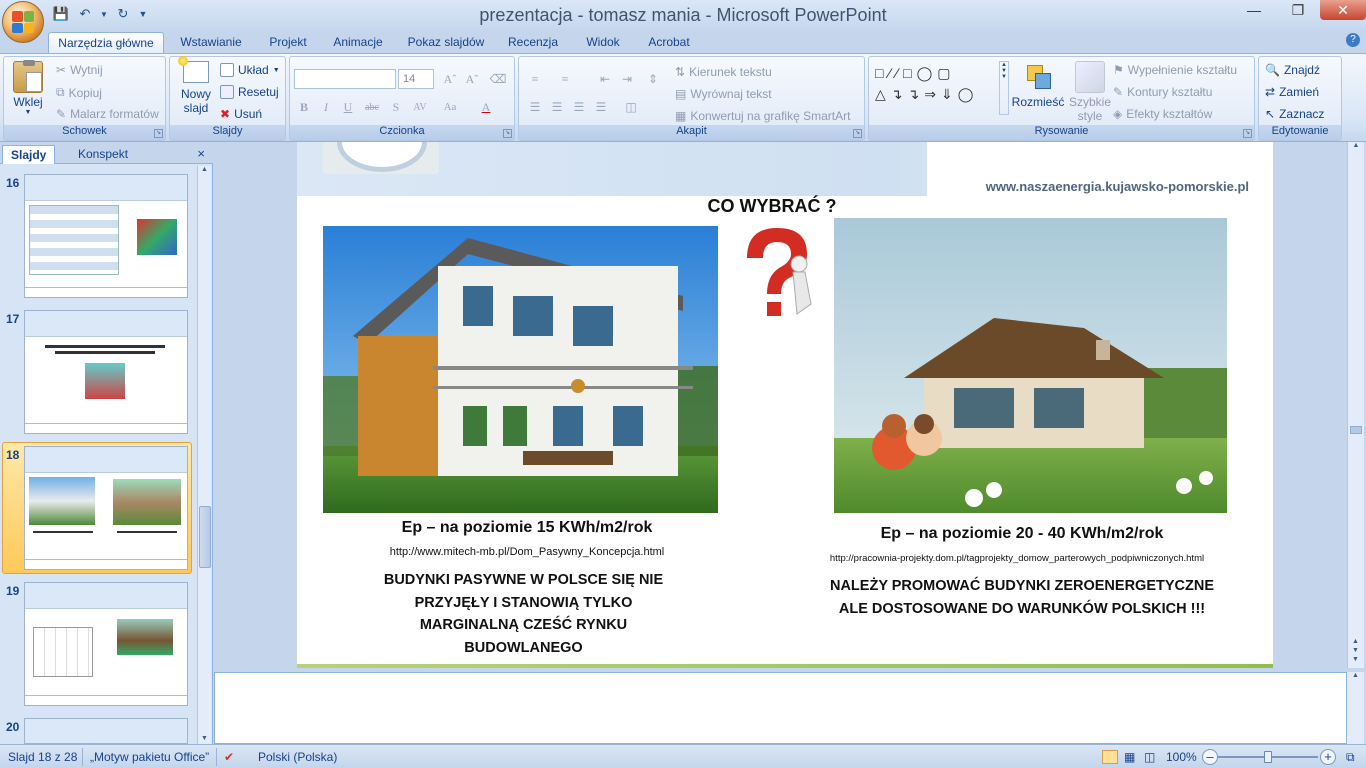  What do you see at coordinates (1149, 757) in the screenshot?
I see `slideshow-view-icon: ◫` at bounding box center [1149, 757].